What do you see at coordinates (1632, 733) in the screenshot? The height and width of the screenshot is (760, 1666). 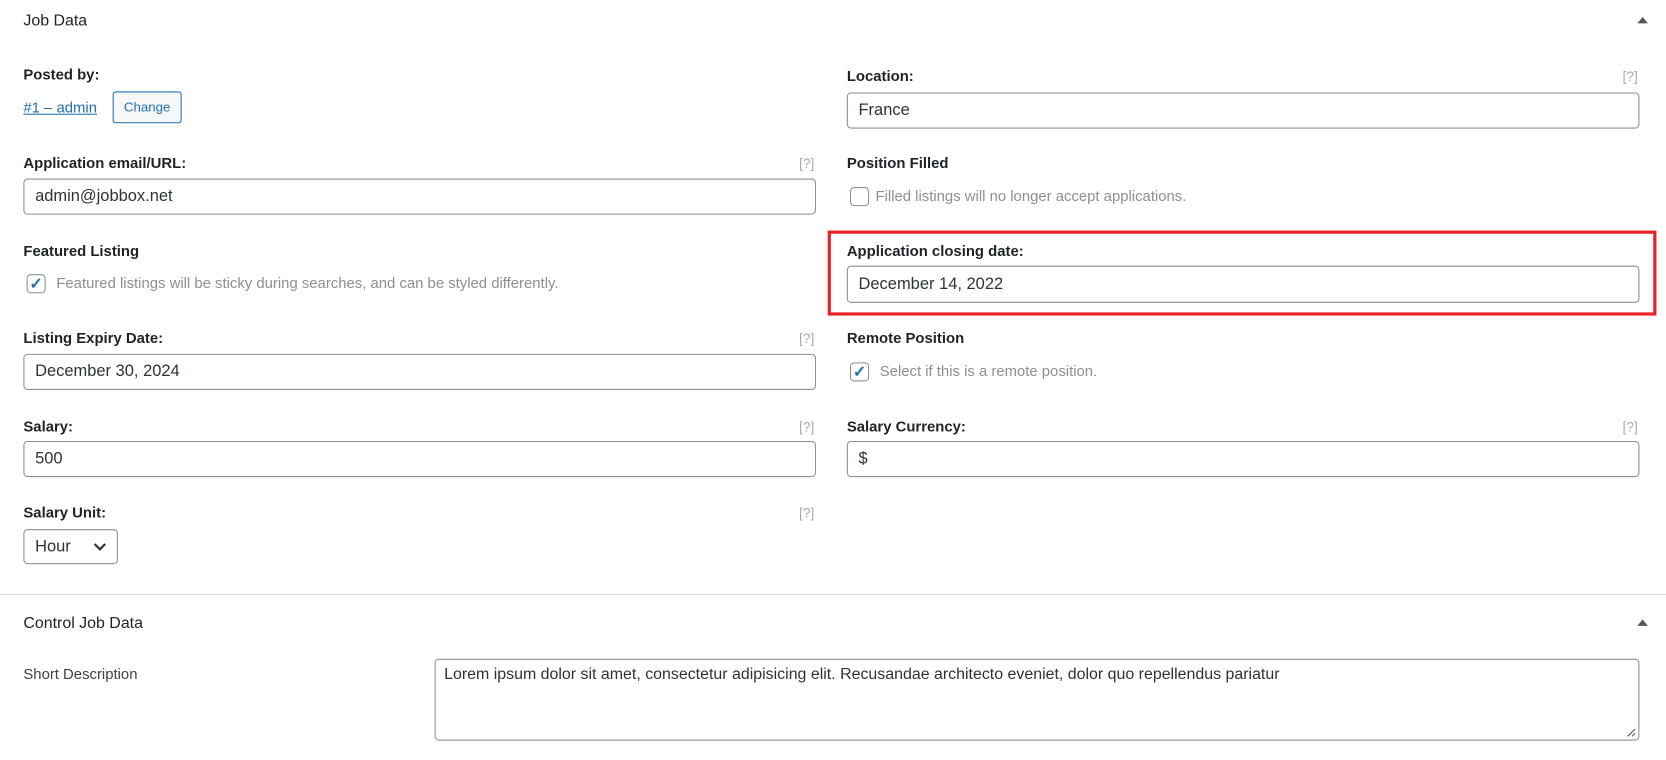 I see `resize-handle-icon` at bounding box center [1632, 733].